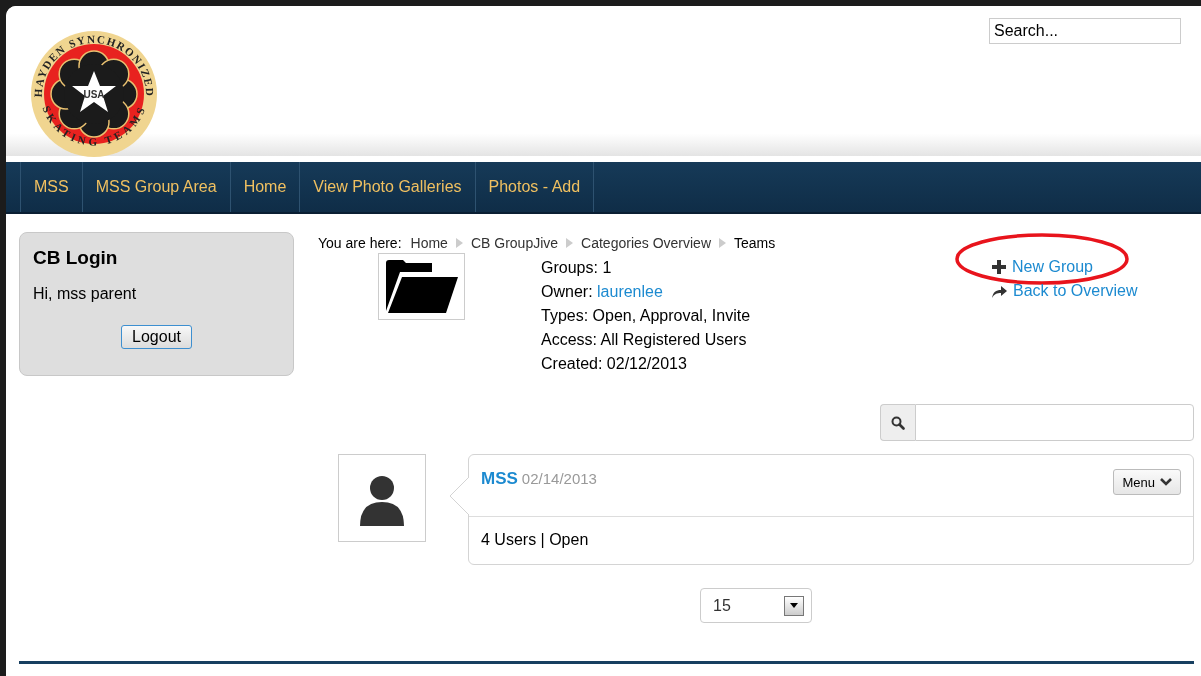  What do you see at coordinates (499, 478) in the screenshot?
I see `group-name-link: MSS` at bounding box center [499, 478].